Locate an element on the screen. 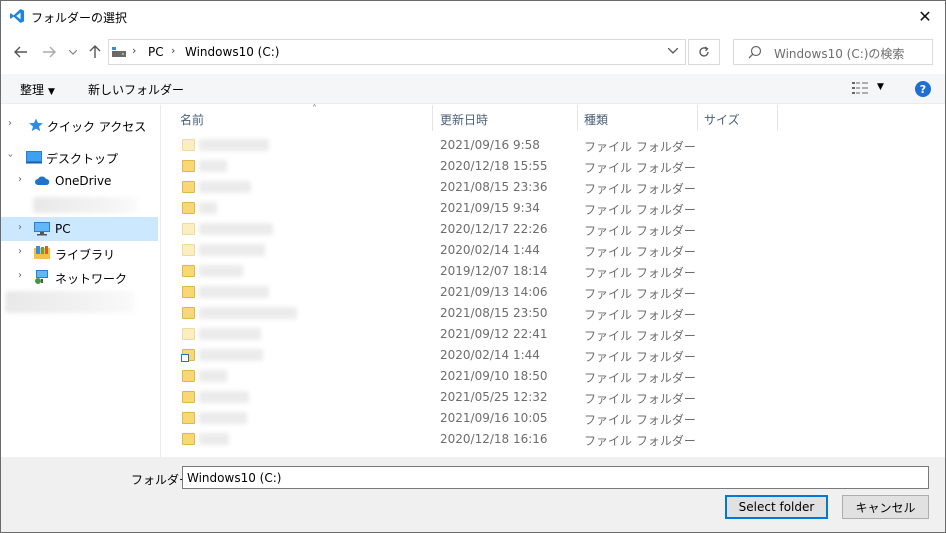 This screenshot has width=946, height=533. search-icon is located at coordinates (755, 52).